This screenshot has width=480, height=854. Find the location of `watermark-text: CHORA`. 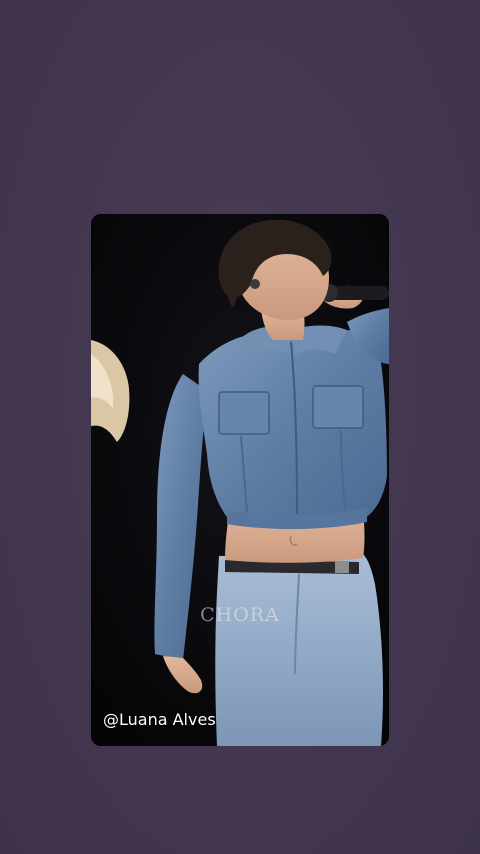

watermark-text: CHORA is located at coordinates (240, 615).